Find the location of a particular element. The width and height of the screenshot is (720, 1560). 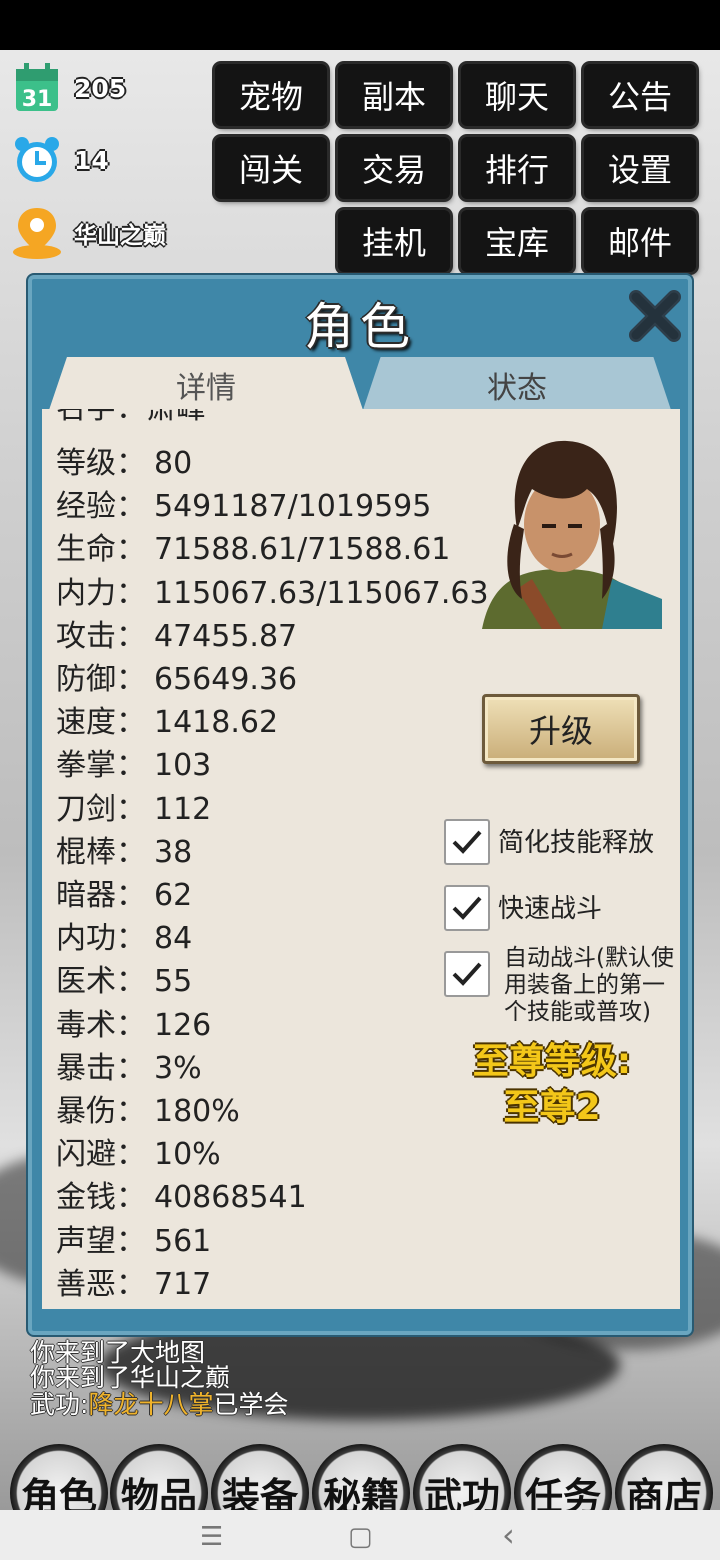

stat-label: 等级： is located at coordinates (101, 463).